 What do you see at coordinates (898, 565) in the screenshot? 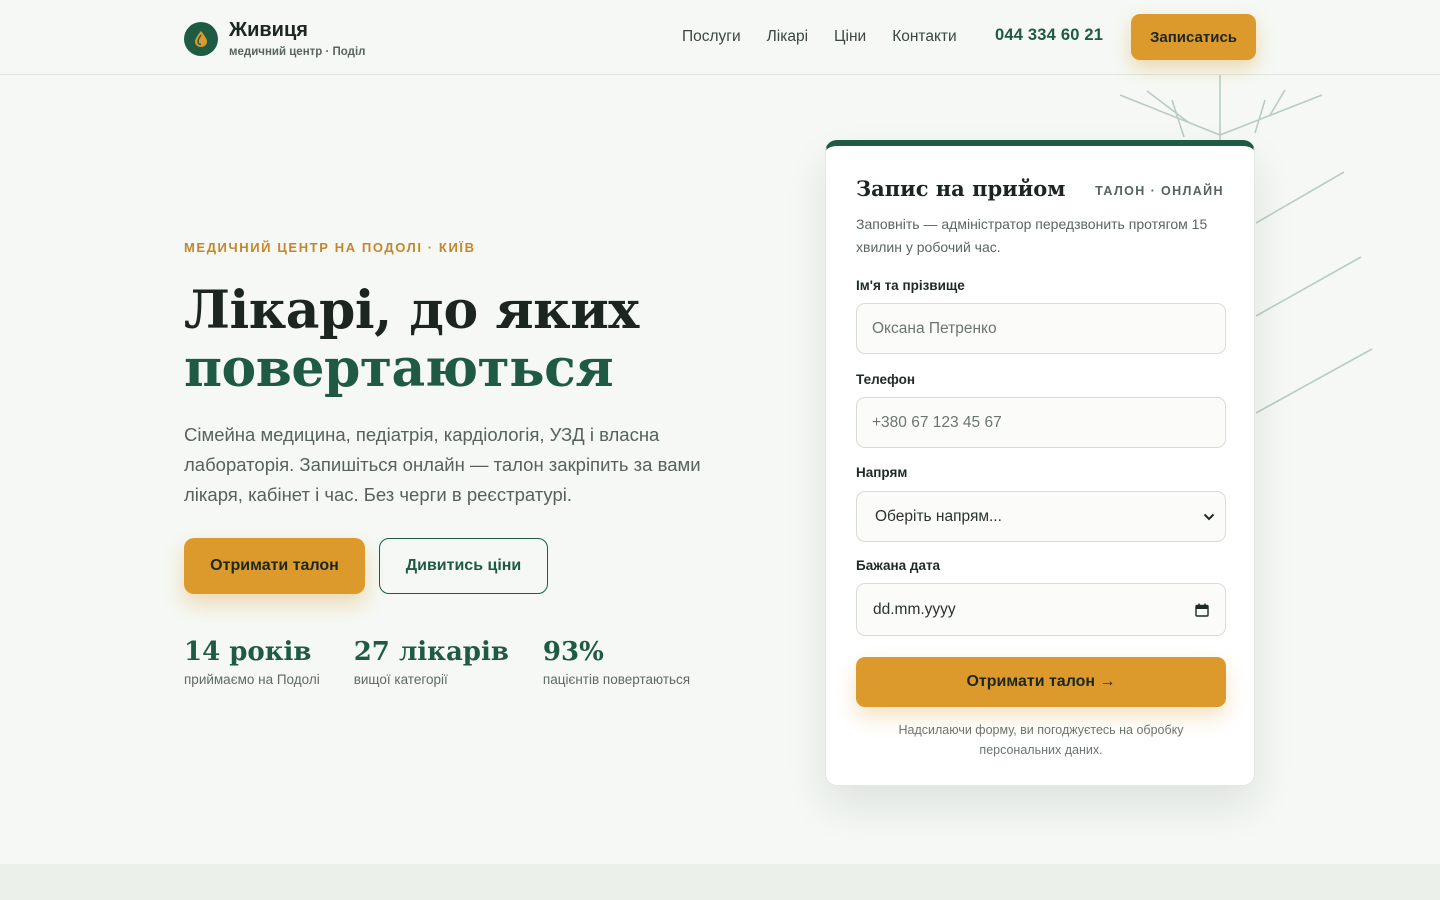
I see `date-label: Бажана дата` at bounding box center [898, 565].